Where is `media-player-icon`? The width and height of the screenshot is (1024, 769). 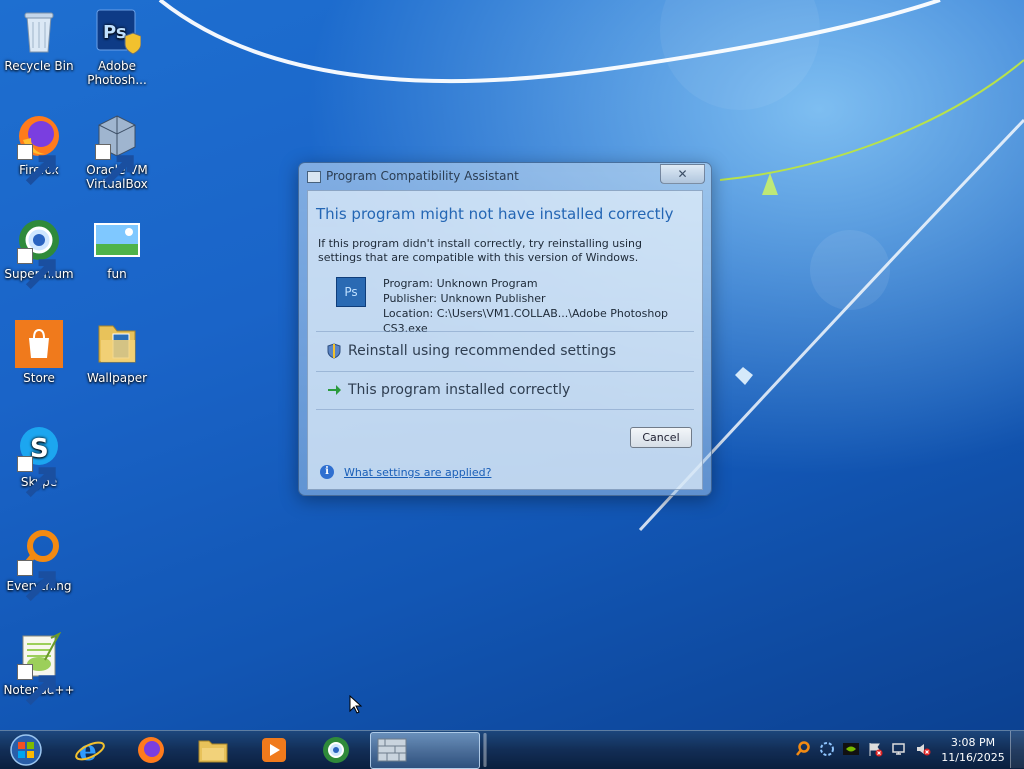
media-player-icon is located at coordinates (274, 750).